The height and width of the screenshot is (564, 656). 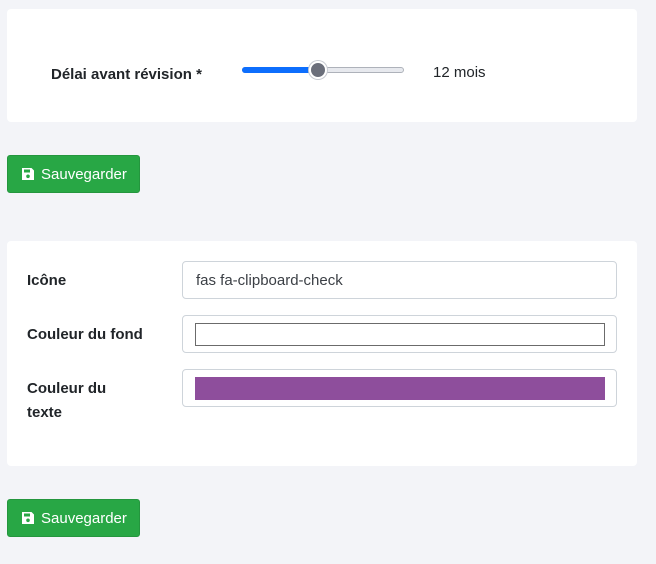 I want to click on text-color-label: Couleur du texte, so click(x=67, y=400).